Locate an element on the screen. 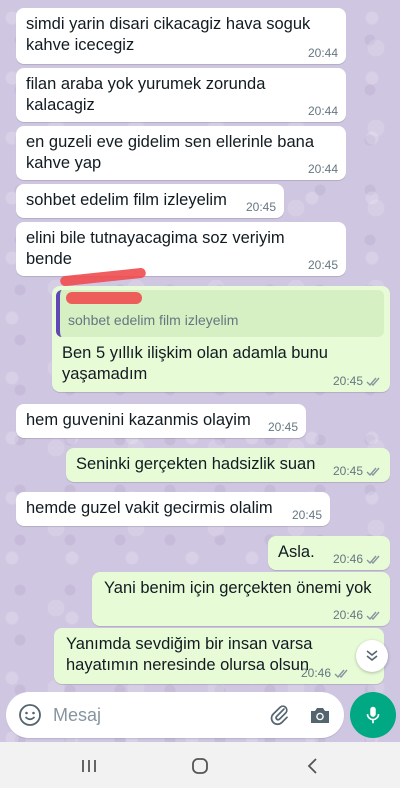 The image size is (400, 788). quoted-message: sohbet edelim film izleyelim is located at coordinates (220, 302).